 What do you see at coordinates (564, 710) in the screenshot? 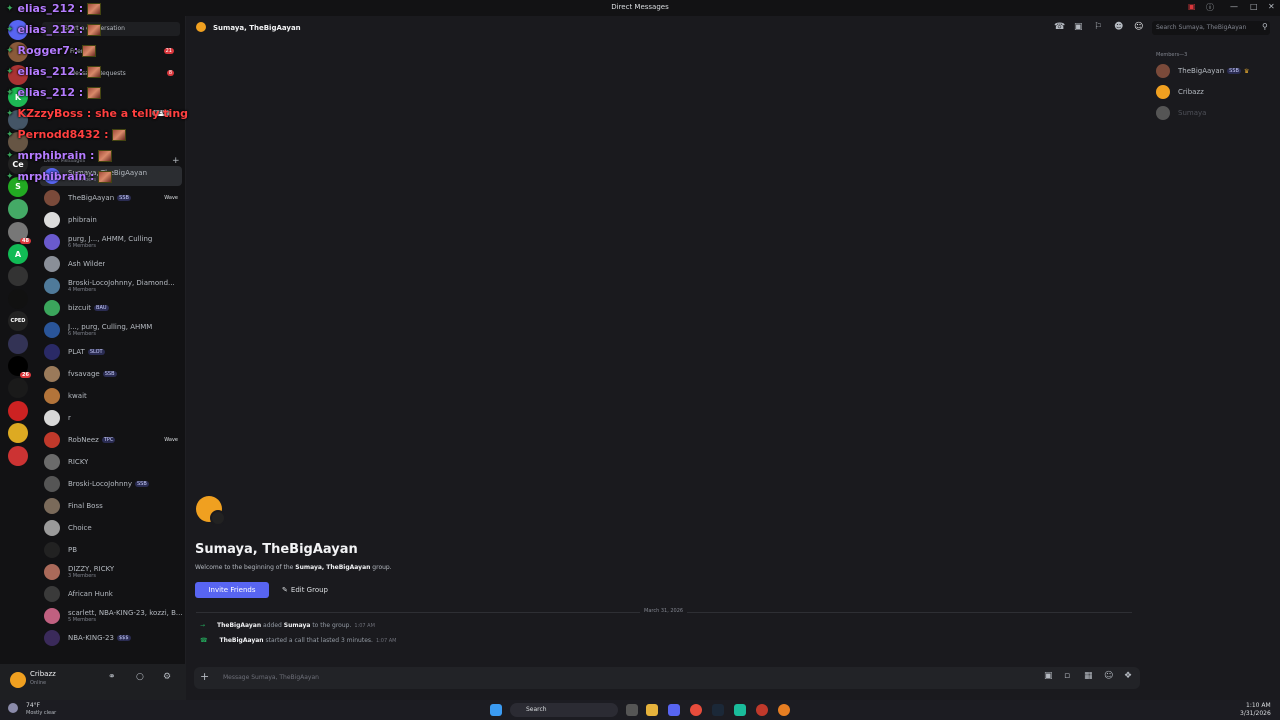
I see `taskbar-search: Search` at bounding box center [564, 710].